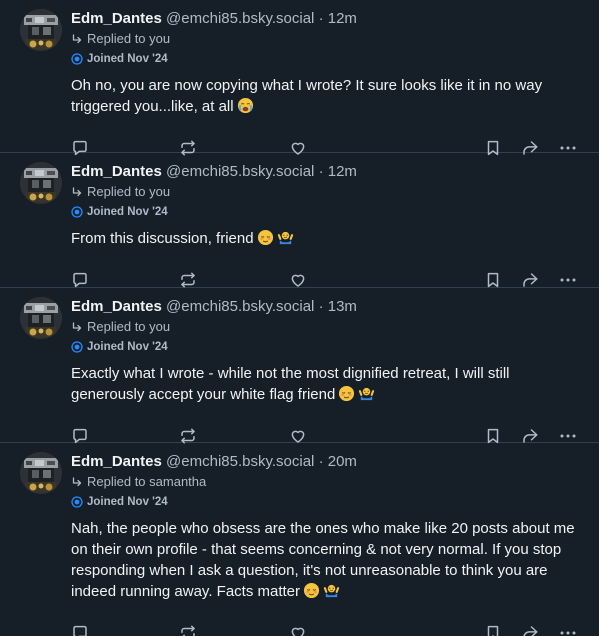  What do you see at coordinates (162, 238) in the screenshot?
I see `post-text-body: From this discussion, friend` at bounding box center [162, 238].